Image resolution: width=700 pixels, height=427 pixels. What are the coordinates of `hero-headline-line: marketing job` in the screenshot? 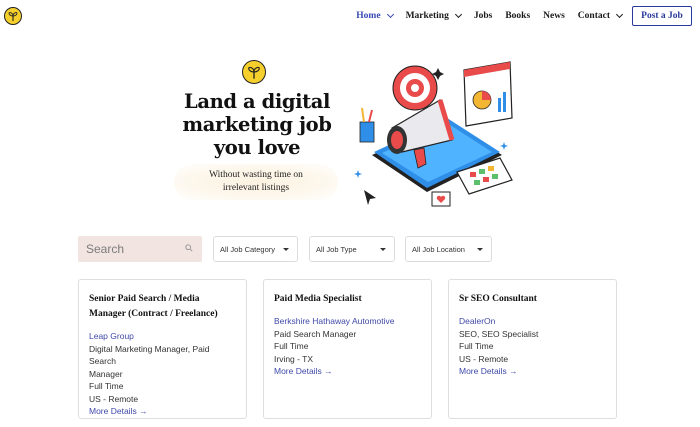 It's located at (257, 124).